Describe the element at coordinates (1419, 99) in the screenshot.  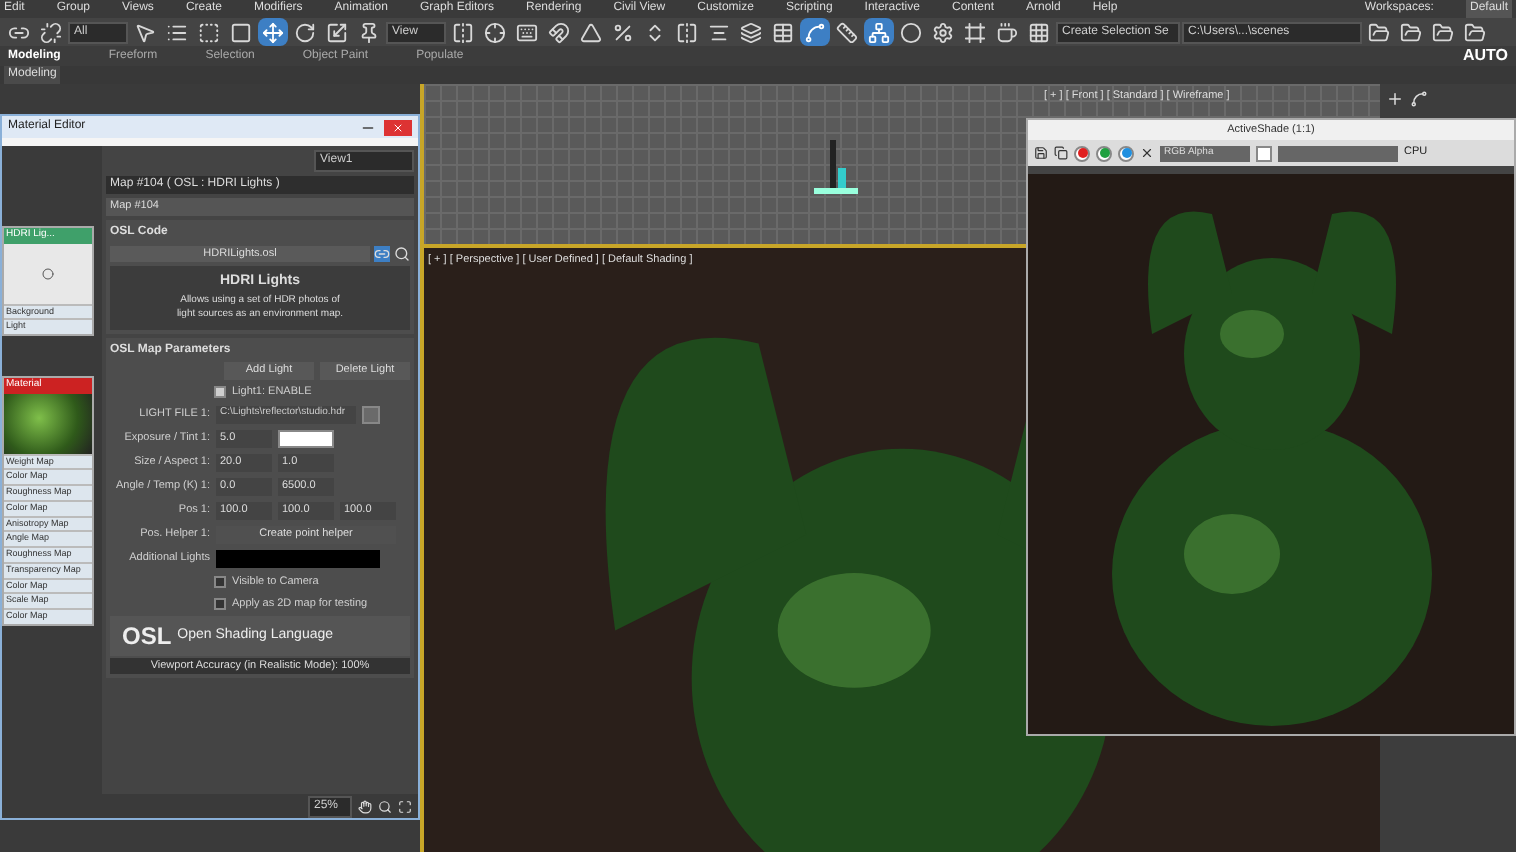
I see `modify-icon` at that location.